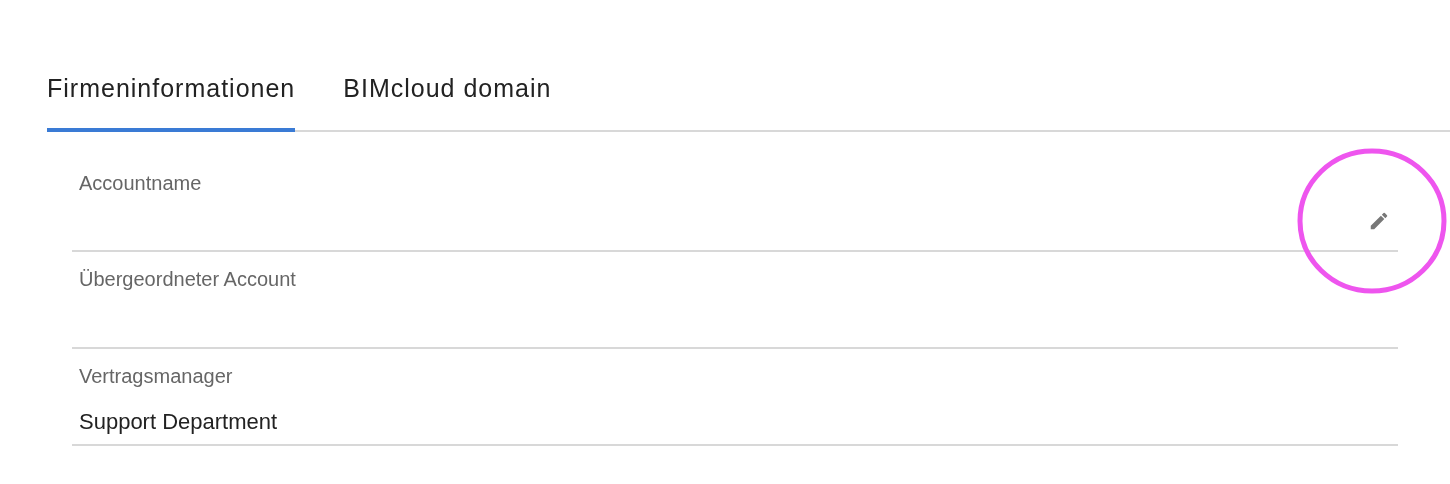 The width and height of the screenshot is (1450, 484). I want to click on field-label: Übergeordneter Account, so click(188, 279).